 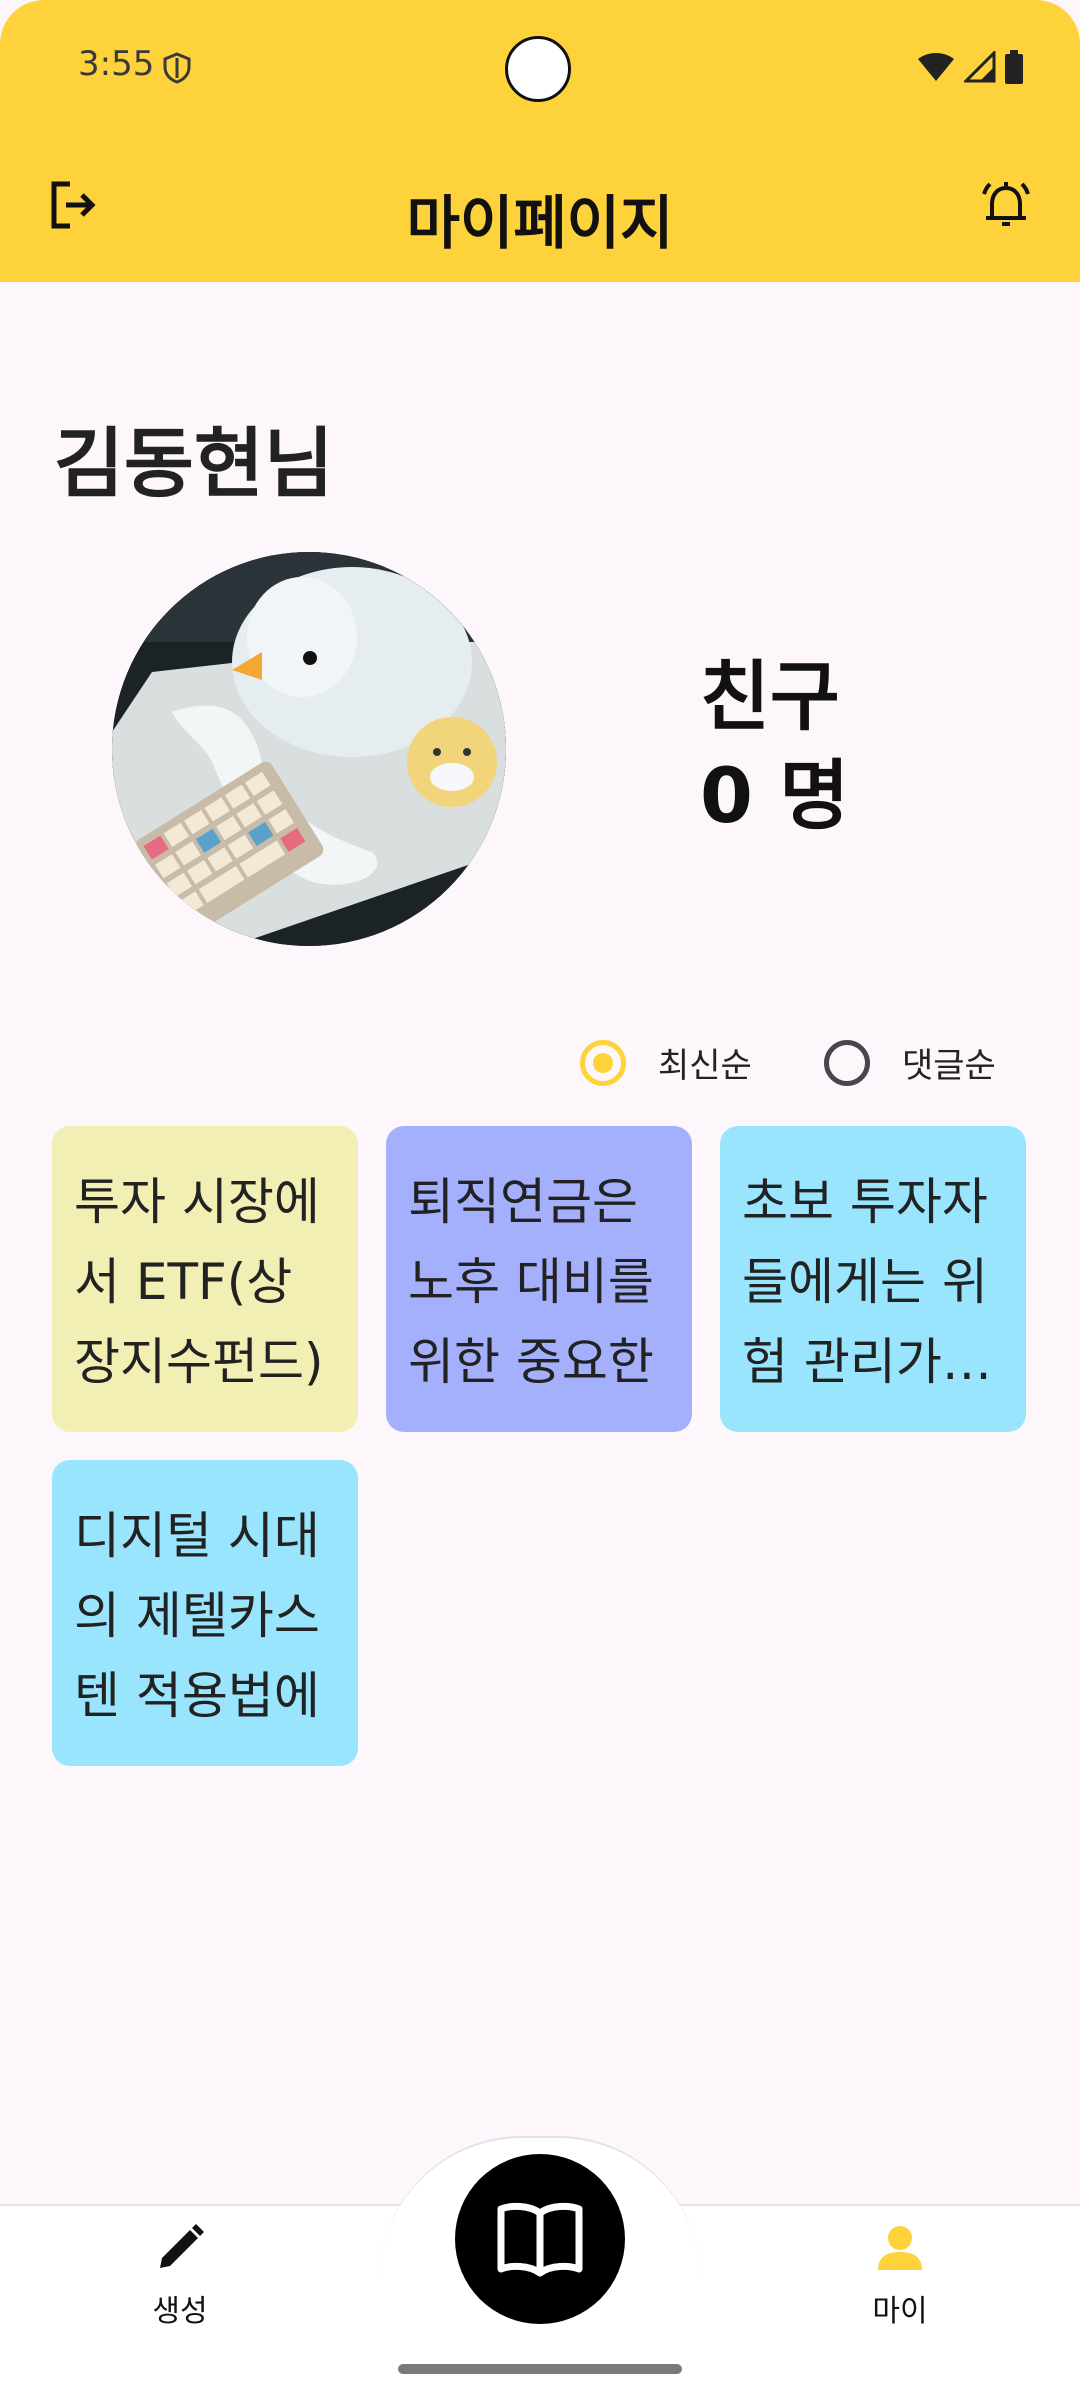 I want to click on notification-bell-icon, so click(x=1006, y=206).